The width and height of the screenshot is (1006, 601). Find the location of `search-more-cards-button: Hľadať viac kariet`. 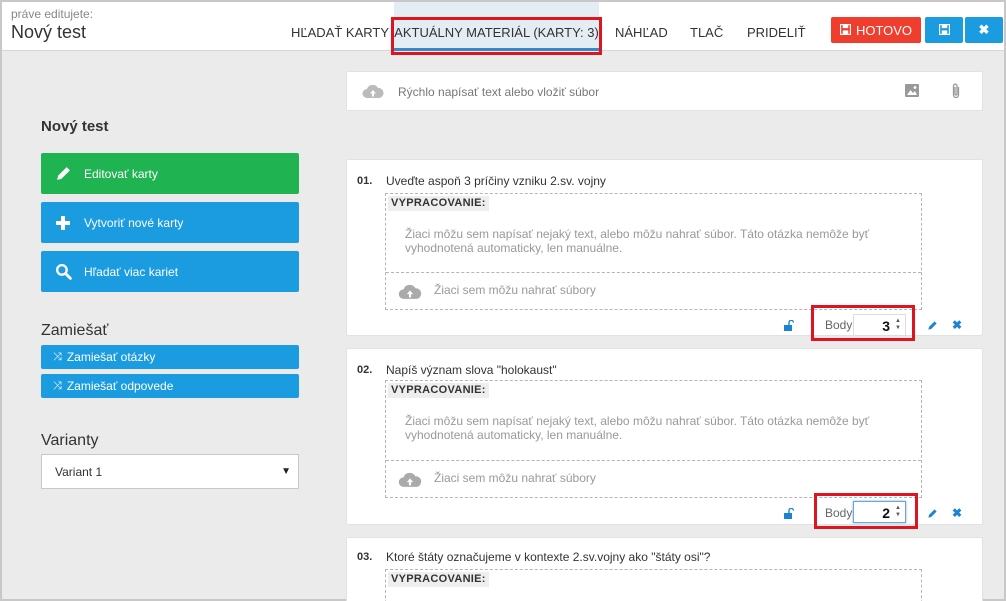

search-more-cards-button: Hľadať viac kariet is located at coordinates (170, 271).